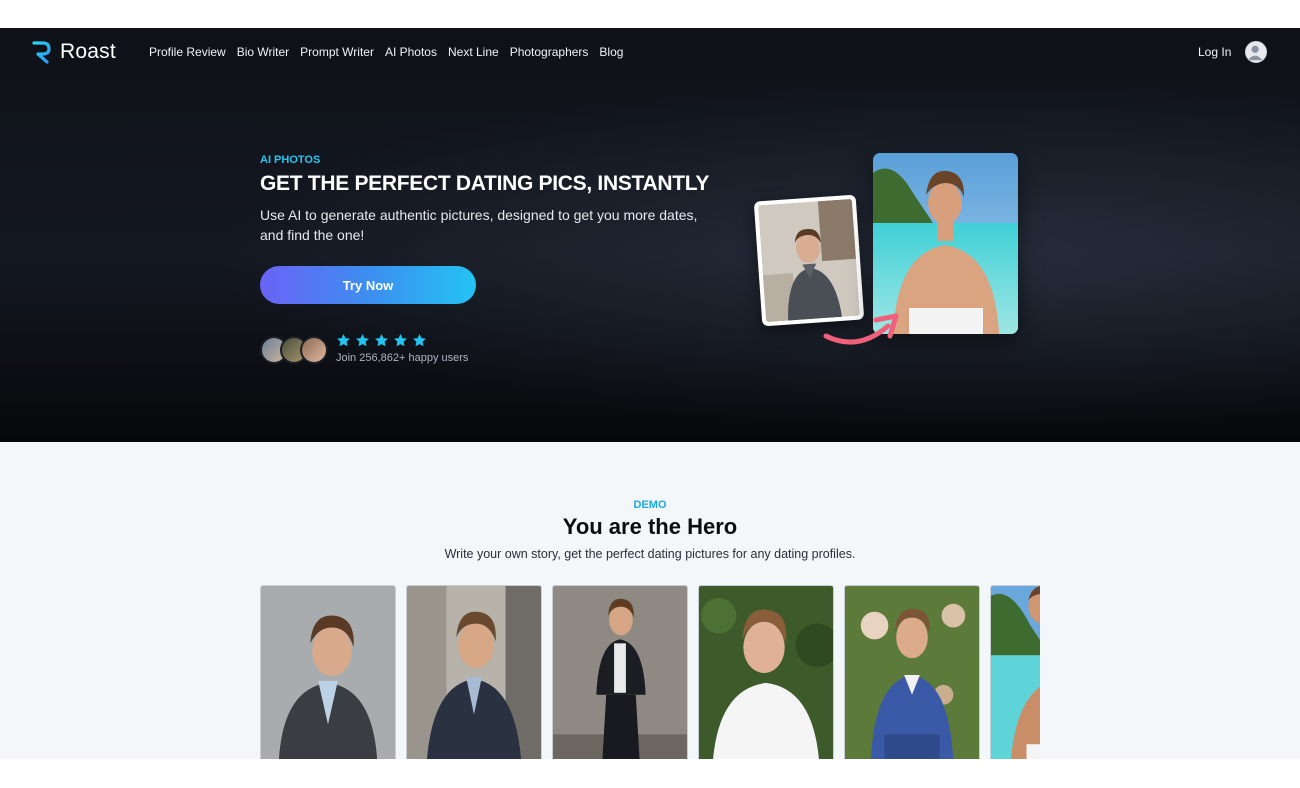  What do you see at coordinates (314, 350) in the screenshot?
I see `avatar` at bounding box center [314, 350].